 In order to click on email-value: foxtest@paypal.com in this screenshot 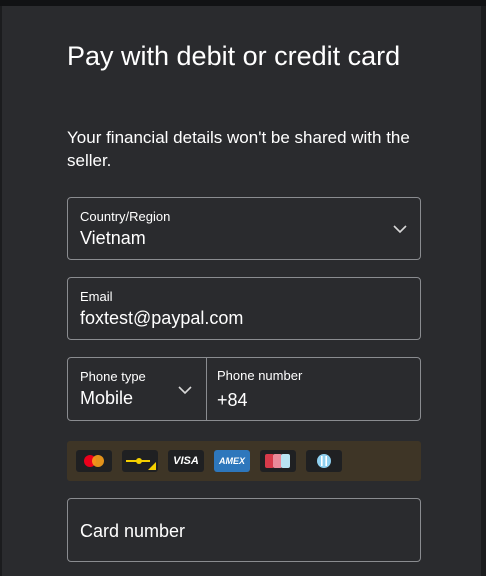, I will do `click(162, 318)`.